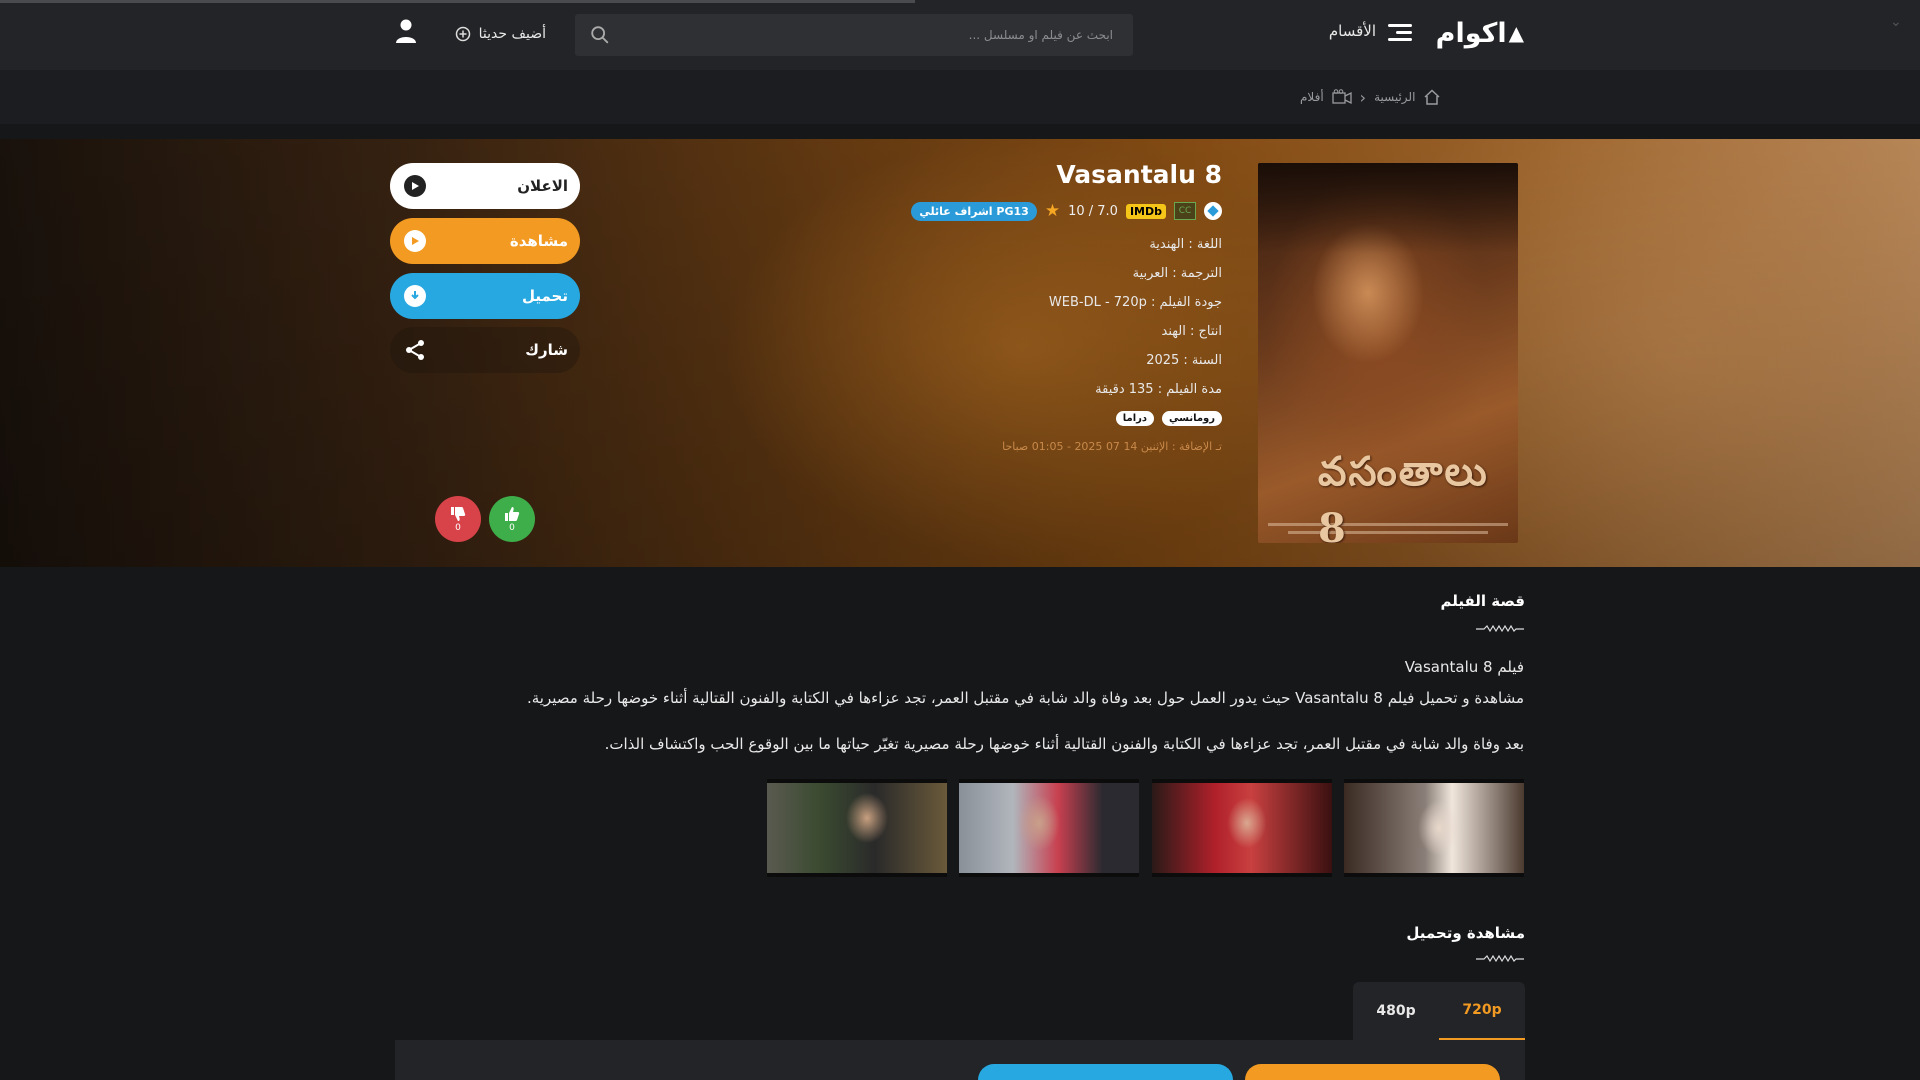 This screenshot has height=1080, width=1920. I want to click on quality-tabs: 720p 480p, so click(1439, 1011).